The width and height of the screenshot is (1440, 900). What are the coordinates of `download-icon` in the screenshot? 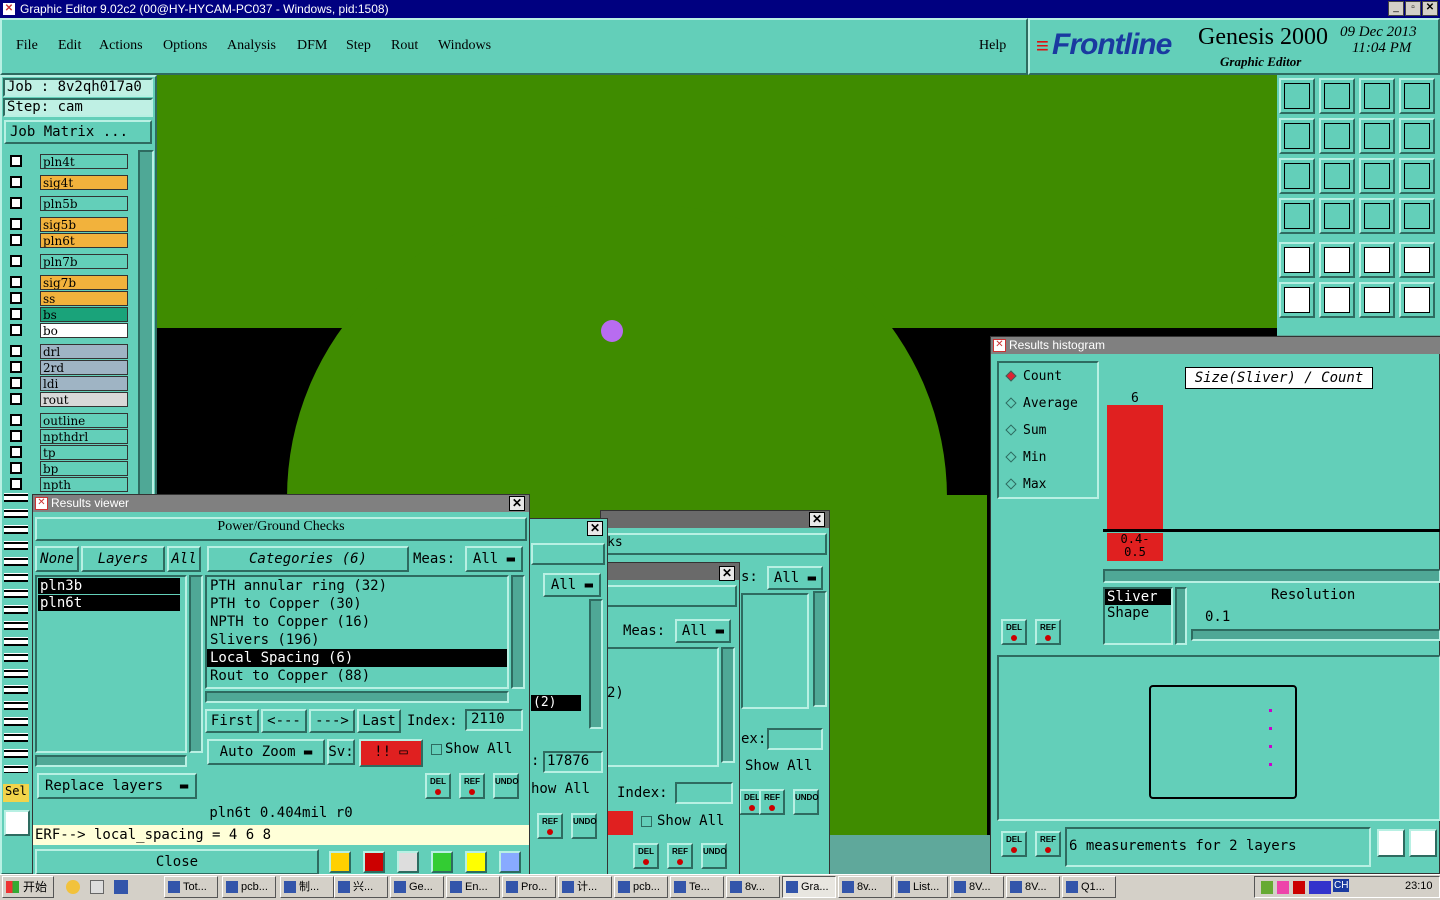 It's located at (1337, 96).